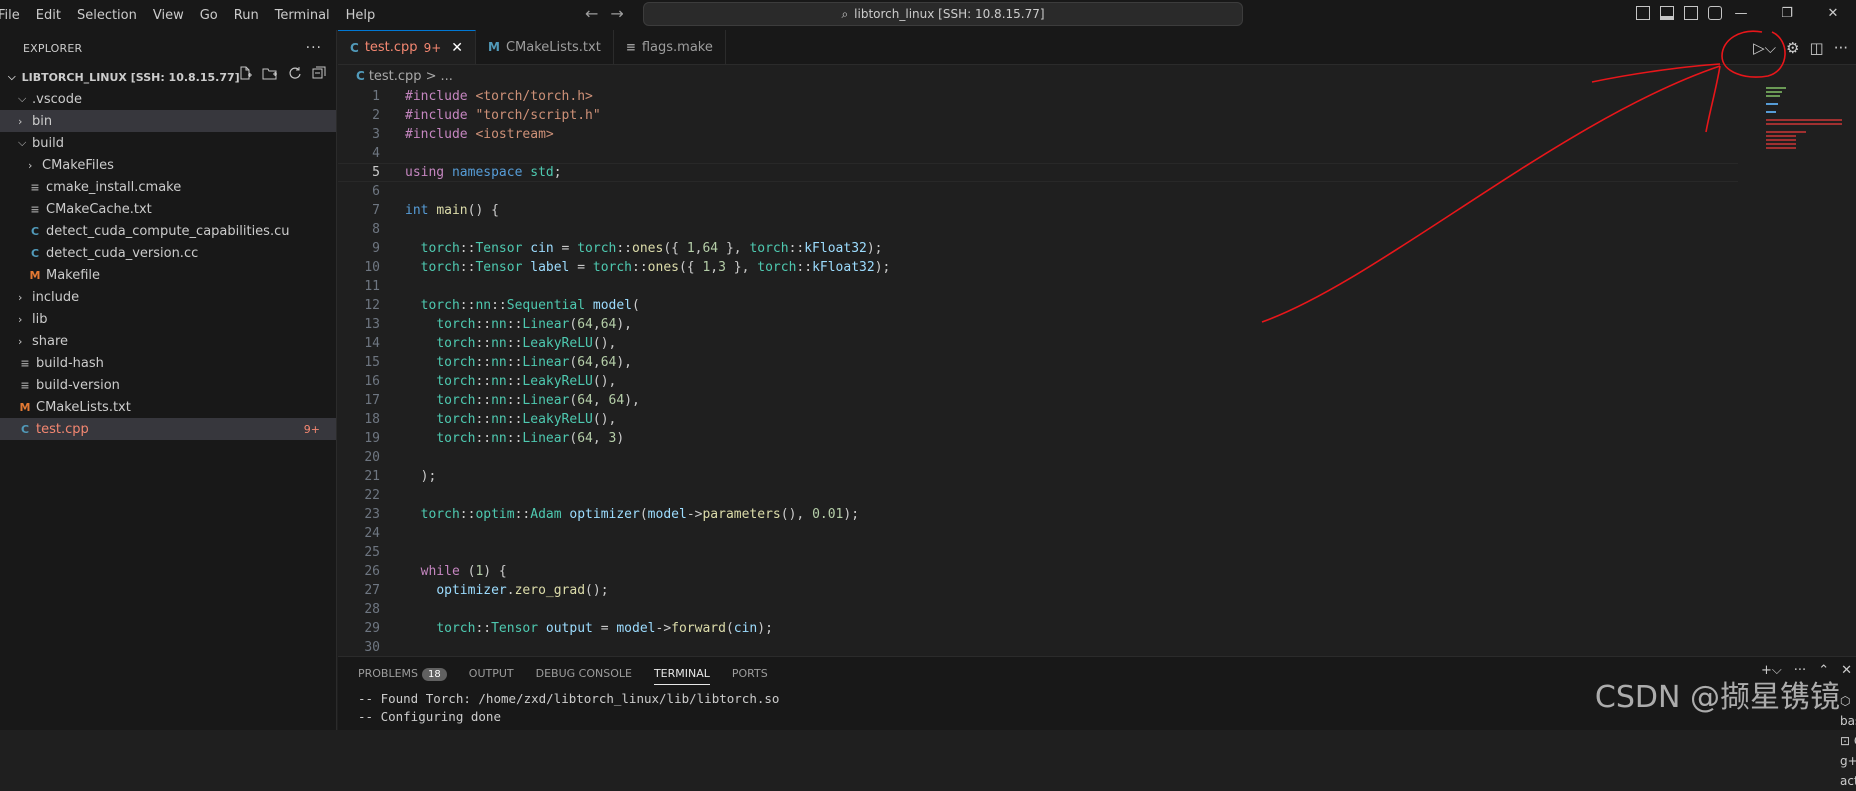 The width and height of the screenshot is (1856, 791). Describe the element at coordinates (246, 15) in the screenshot. I see `menu-item-run: Run` at that location.